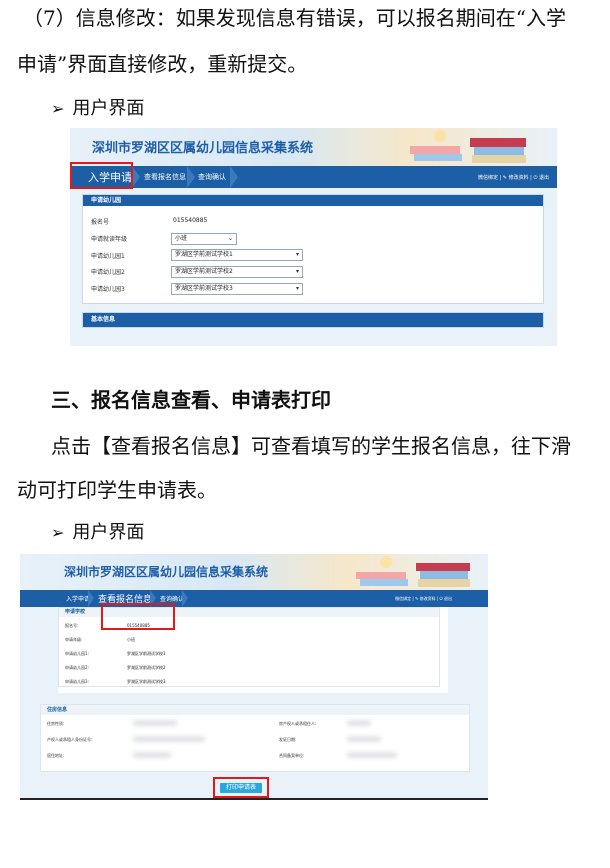 This screenshot has height=868, width=610. I want to click on field-value-grade: 小班, so click(131, 639).